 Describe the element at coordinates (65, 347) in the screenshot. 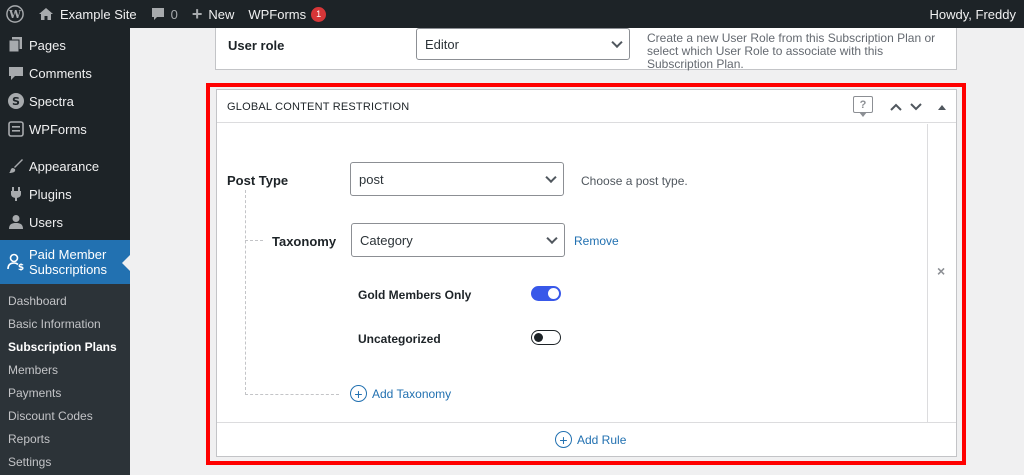

I see `submenu-subscription-plans: Subscription Plans` at that location.